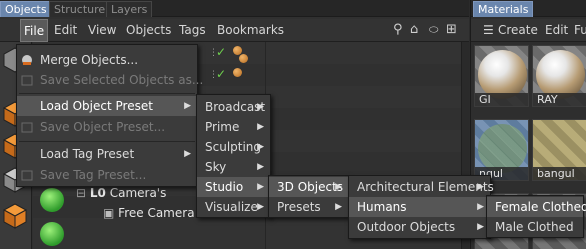 The image size is (586, 249). Describe the element at coordinates (421, 187) in the screenshot. I see `menu-item-architectural-elements: Architectural Elements ▶` at that location.